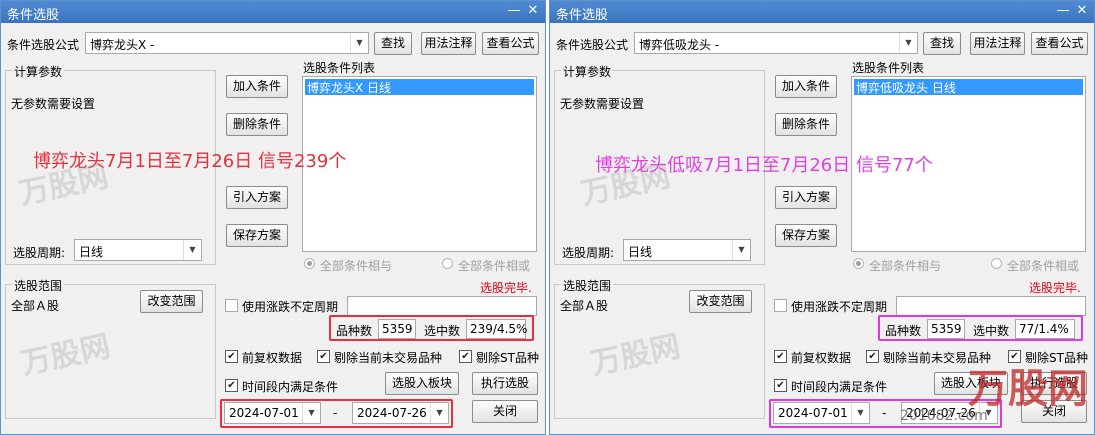 The height and width of the screenshot is (435, 1095). I want to click on formula-select: 博弈低吸龙头 - ▼, so click(776, 43).